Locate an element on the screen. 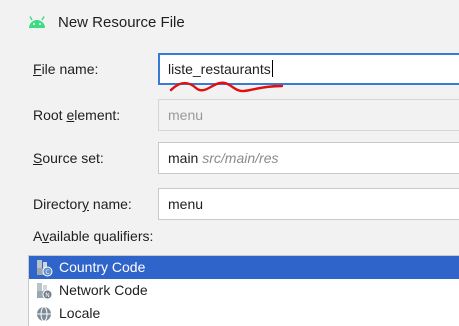  root-element-label: Root element: is located at coordinates (77, 115).